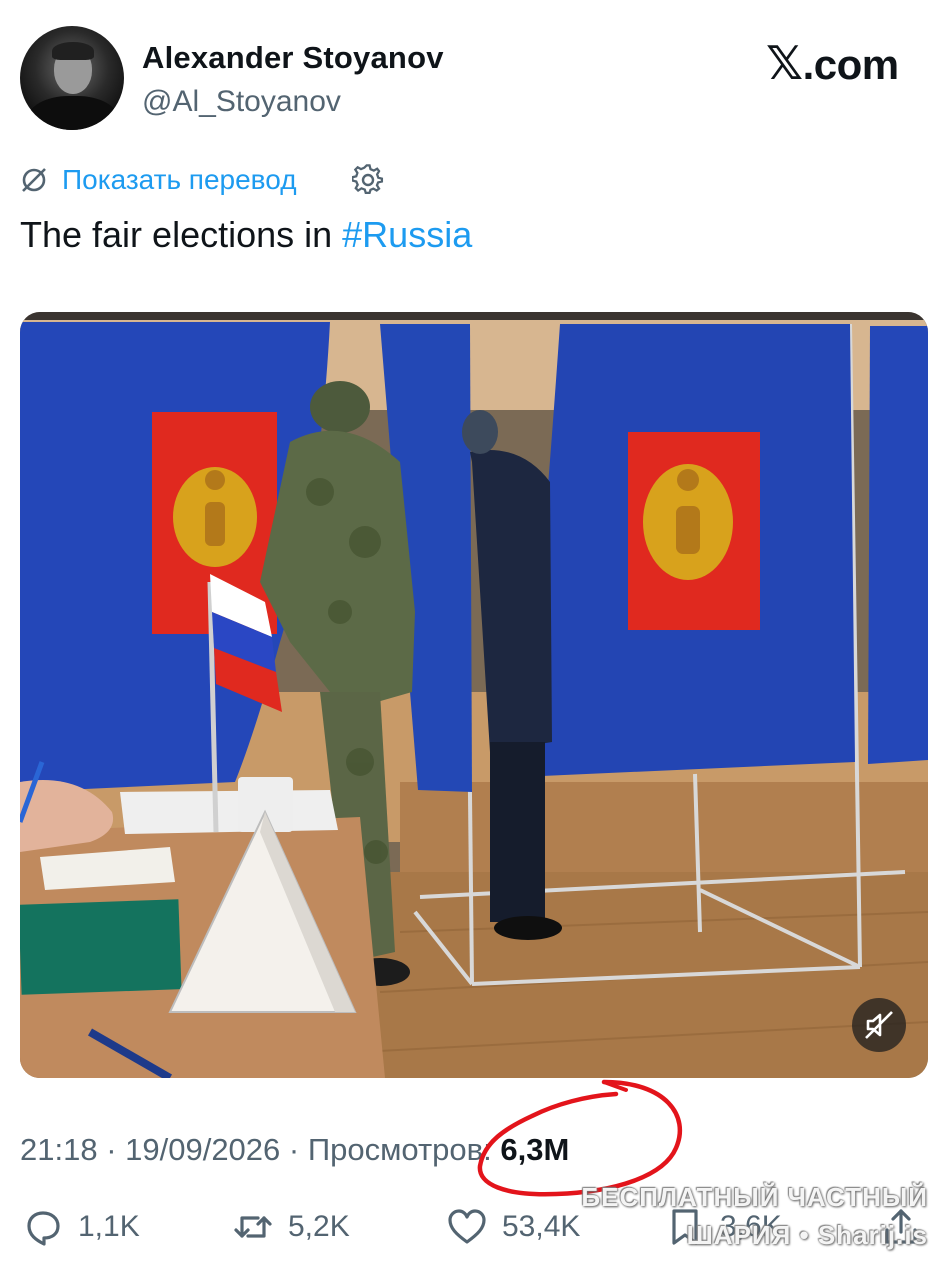 This screenshot has height=1280, width=948. I want to click on like-button: 53,4K, so click(513, 1227).